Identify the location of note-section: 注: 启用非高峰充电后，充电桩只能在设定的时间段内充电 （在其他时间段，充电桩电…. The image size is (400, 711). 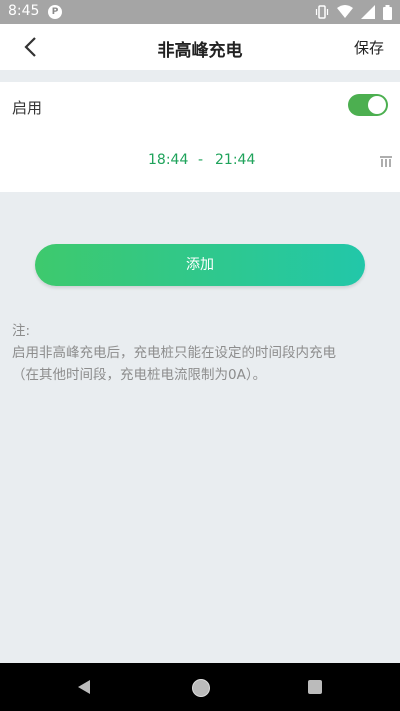
(202, 353).